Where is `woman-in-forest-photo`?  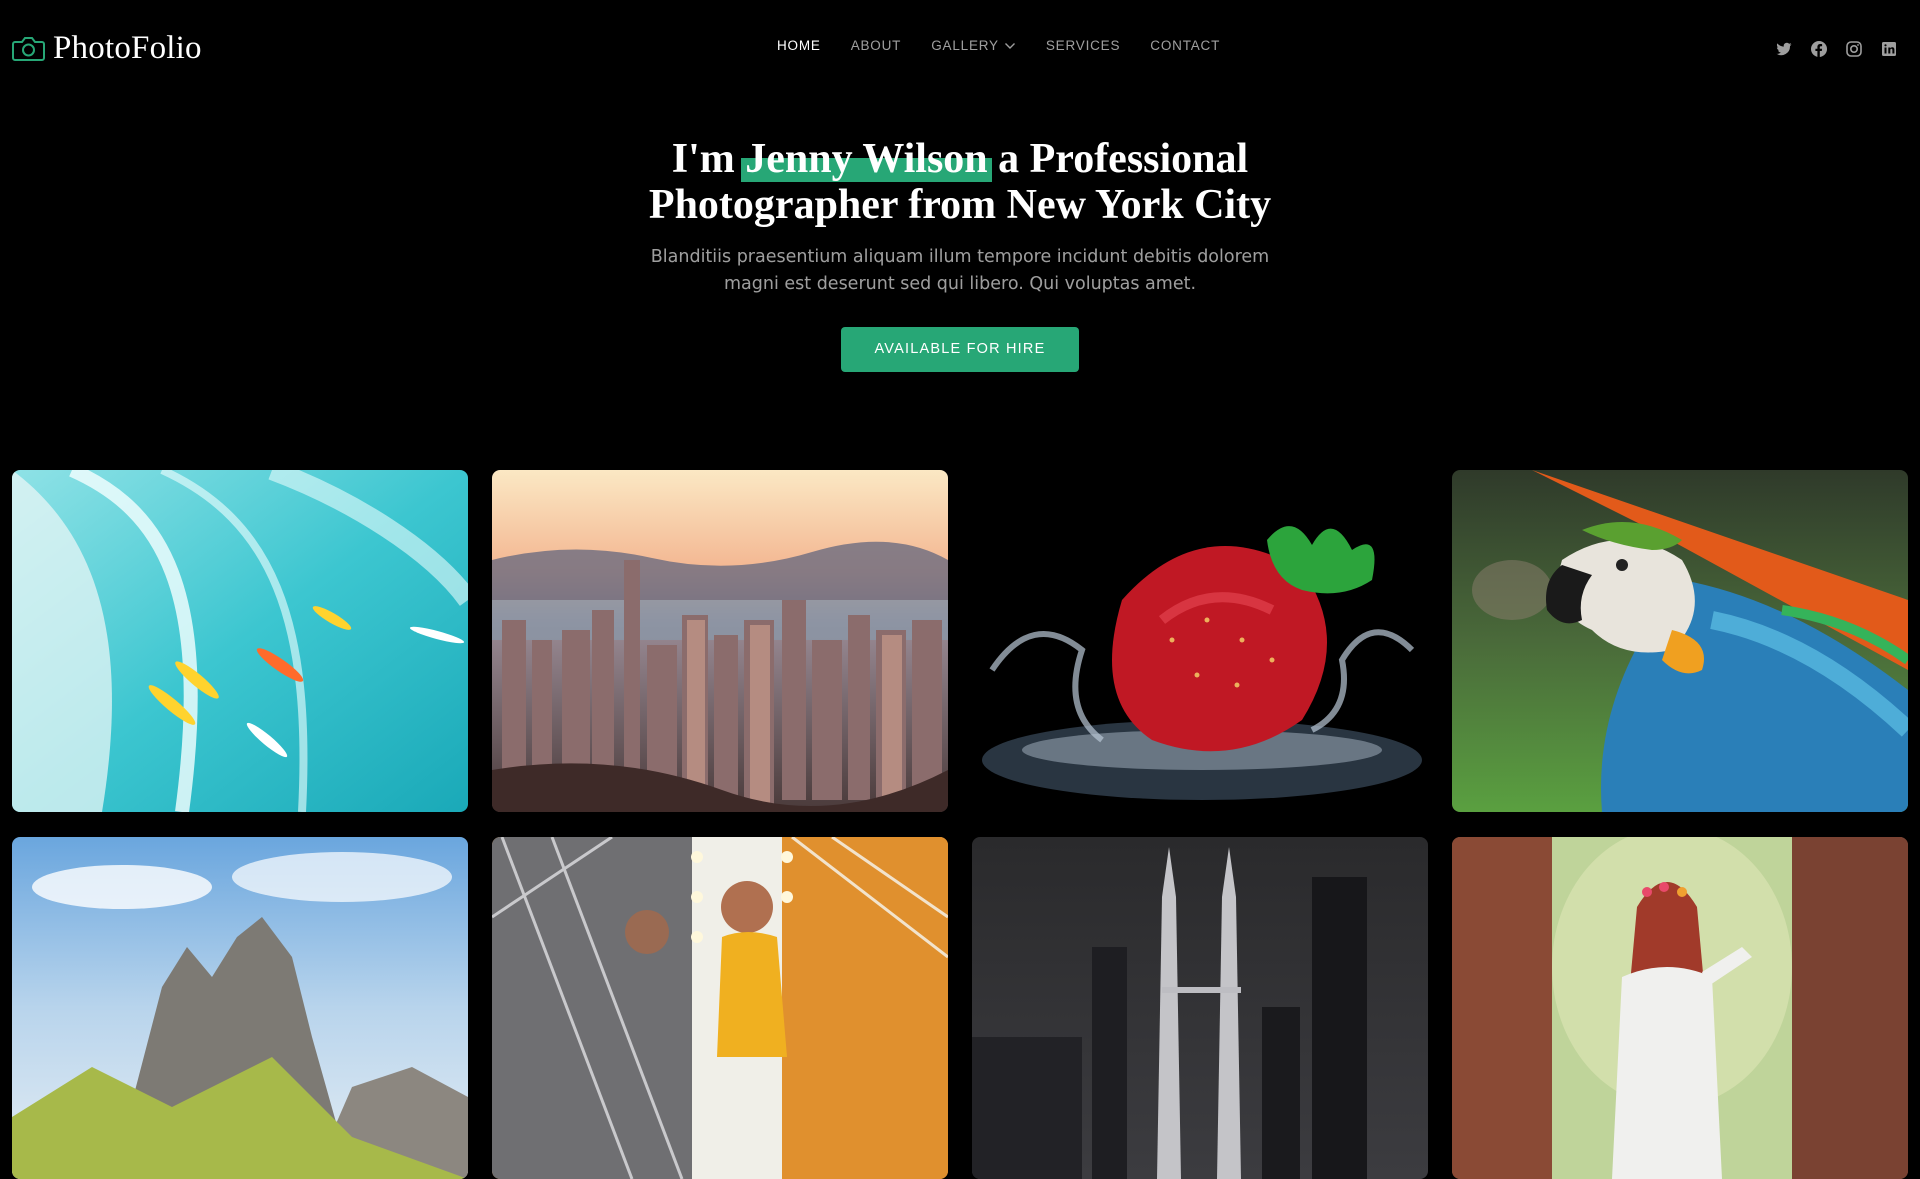
woman-in-forest-photo is located at coordinates (1680, 1008).